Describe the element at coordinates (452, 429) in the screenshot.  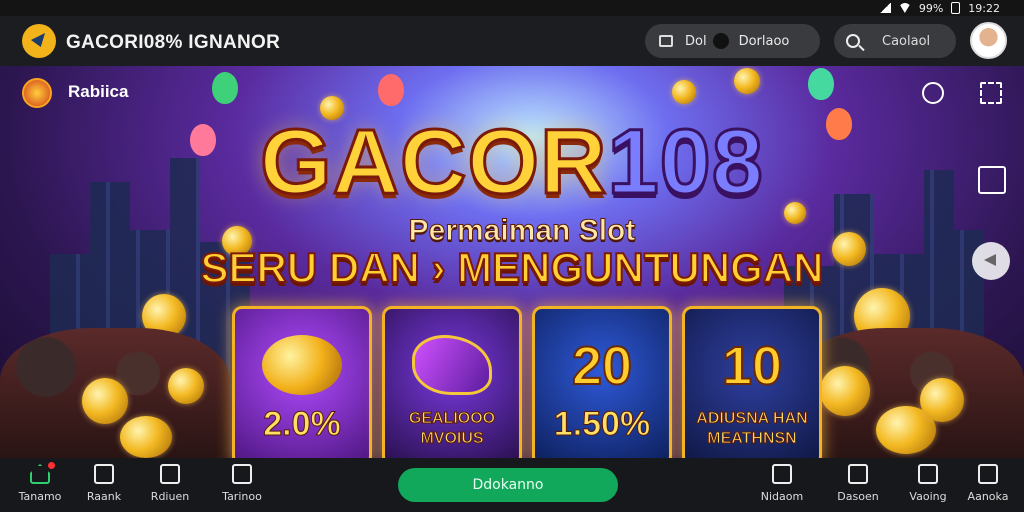
I see `promo-text: GEALIOOO MVOIUS` at that location.